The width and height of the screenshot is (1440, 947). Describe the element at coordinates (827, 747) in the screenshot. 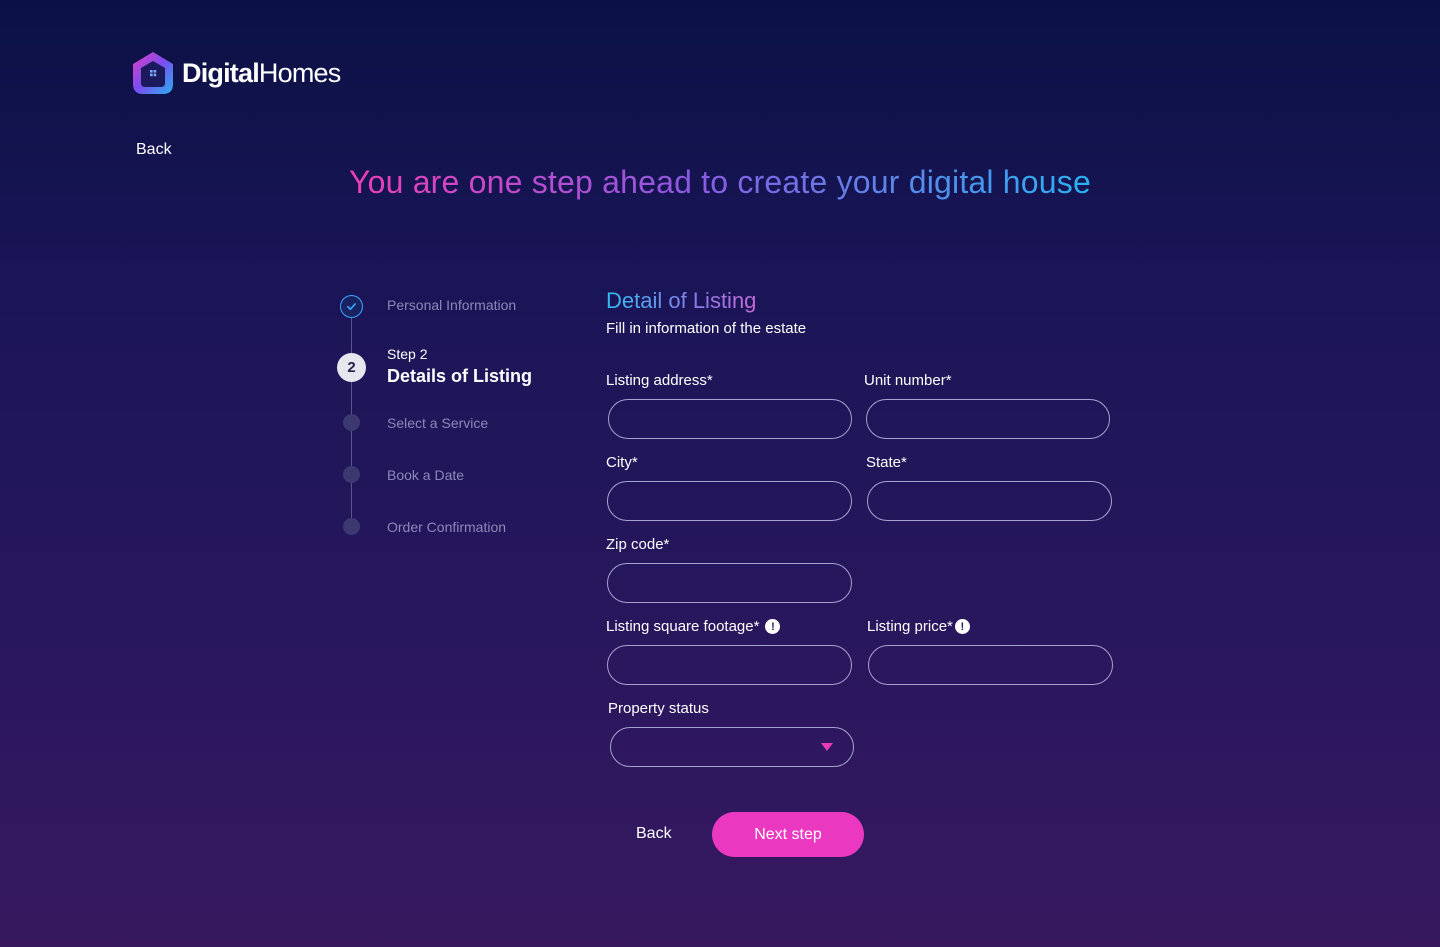

I see `chevron-down-icon` at that location.